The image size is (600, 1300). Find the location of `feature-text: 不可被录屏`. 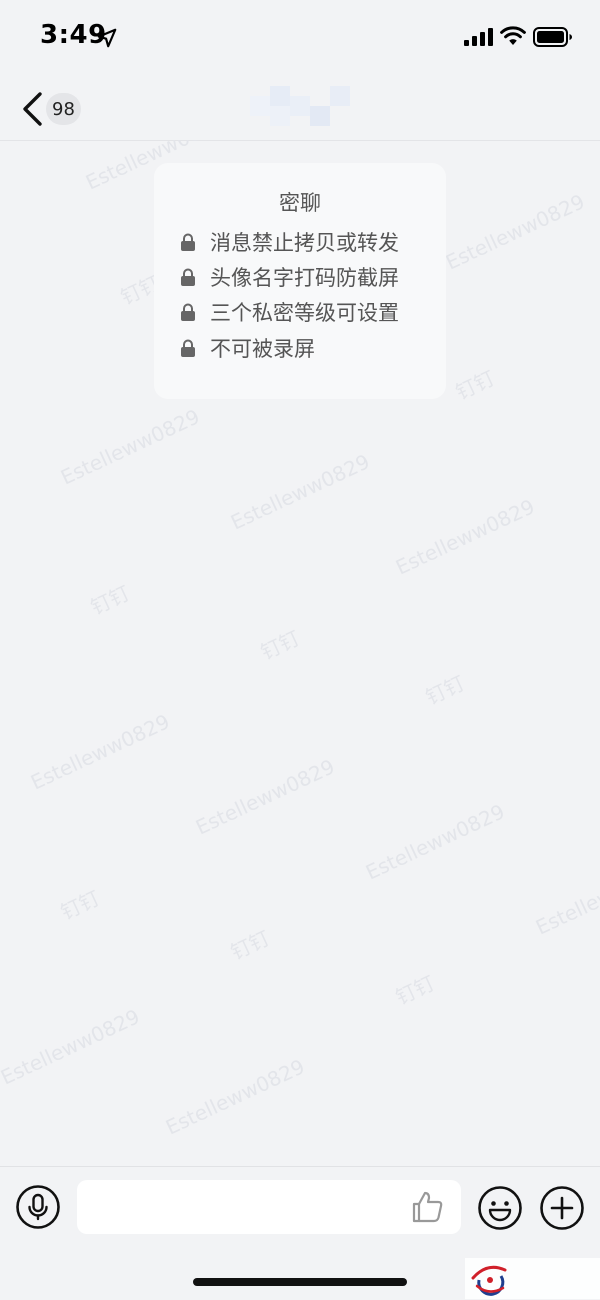

feature-text: 不可被录屏 is located at coordinates (262, 349).